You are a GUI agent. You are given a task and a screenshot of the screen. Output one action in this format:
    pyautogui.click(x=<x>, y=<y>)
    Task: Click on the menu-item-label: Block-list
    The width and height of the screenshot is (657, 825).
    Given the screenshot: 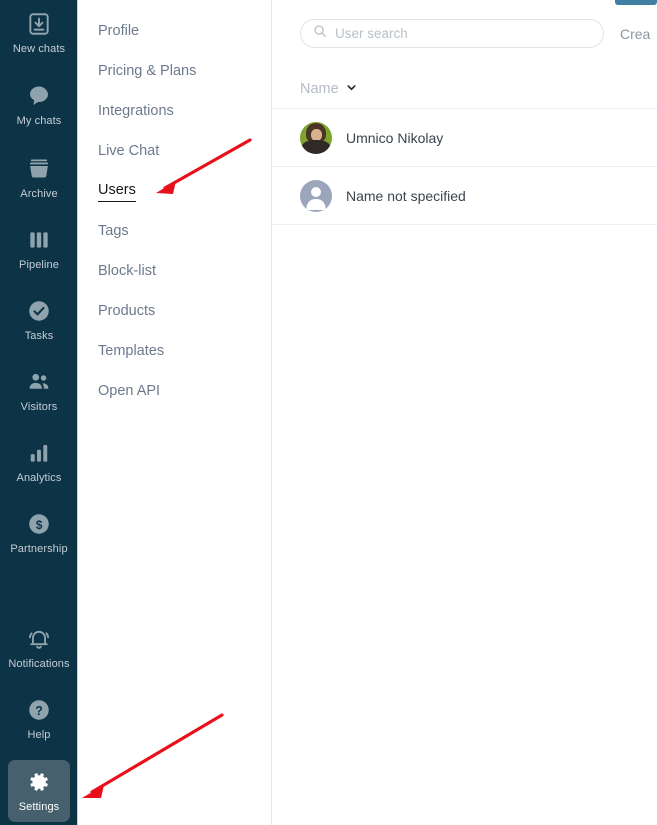 What is the action you would take?
    pyautogui.click(x=127, y=271)
    